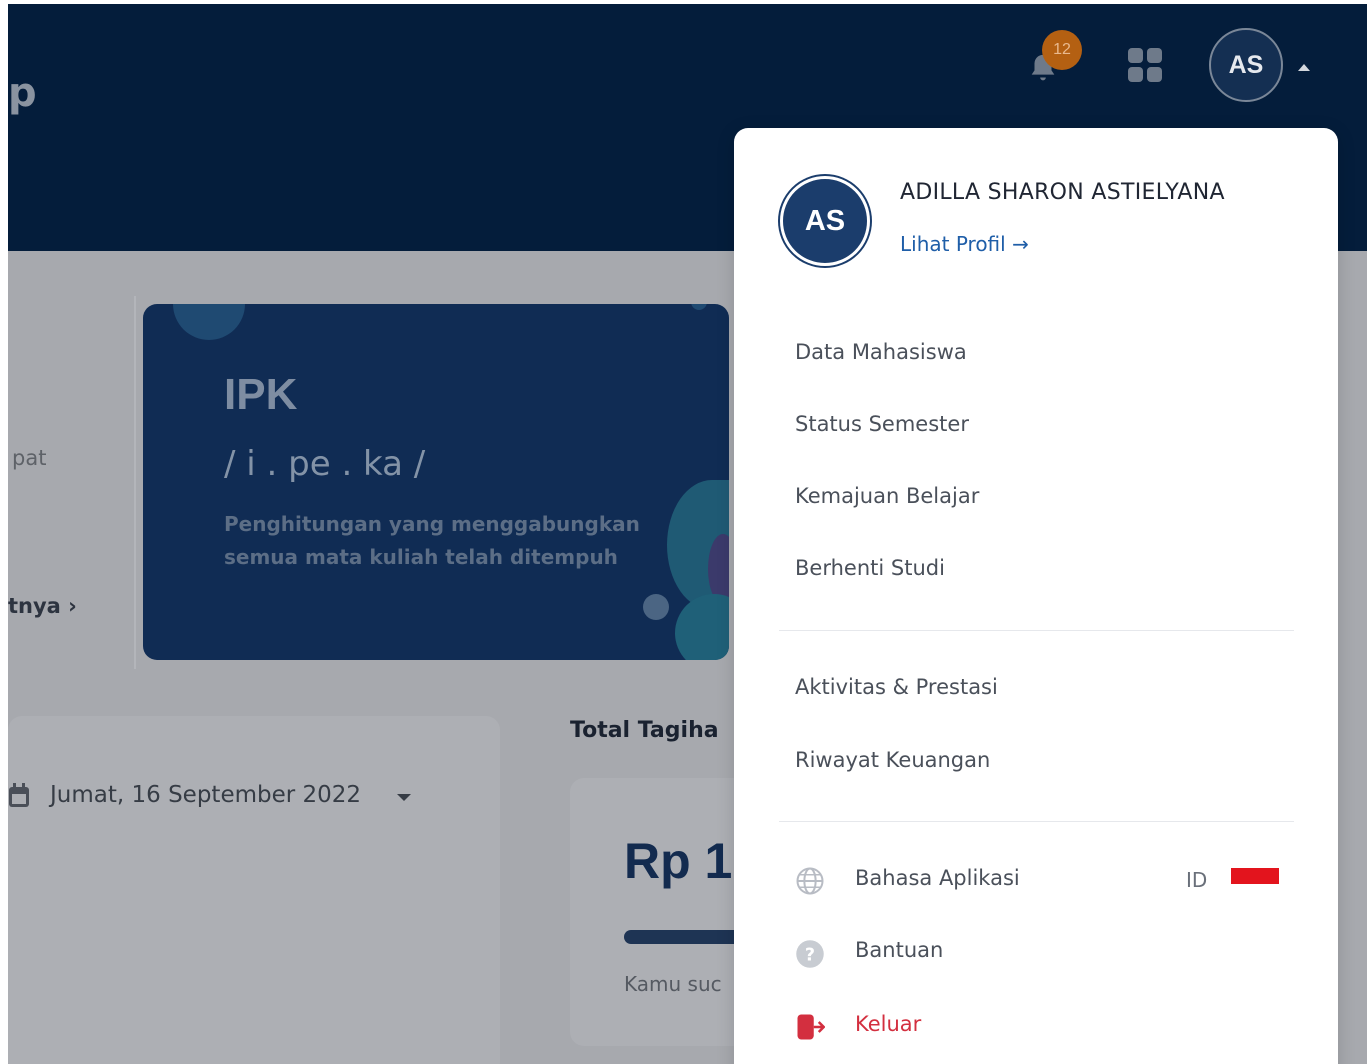 This screenshot has width=1367, height=1064. What do you see at coordinates (209, 322) in the screenshot?
I see `decor-circle` at bounding box center [209, 322].